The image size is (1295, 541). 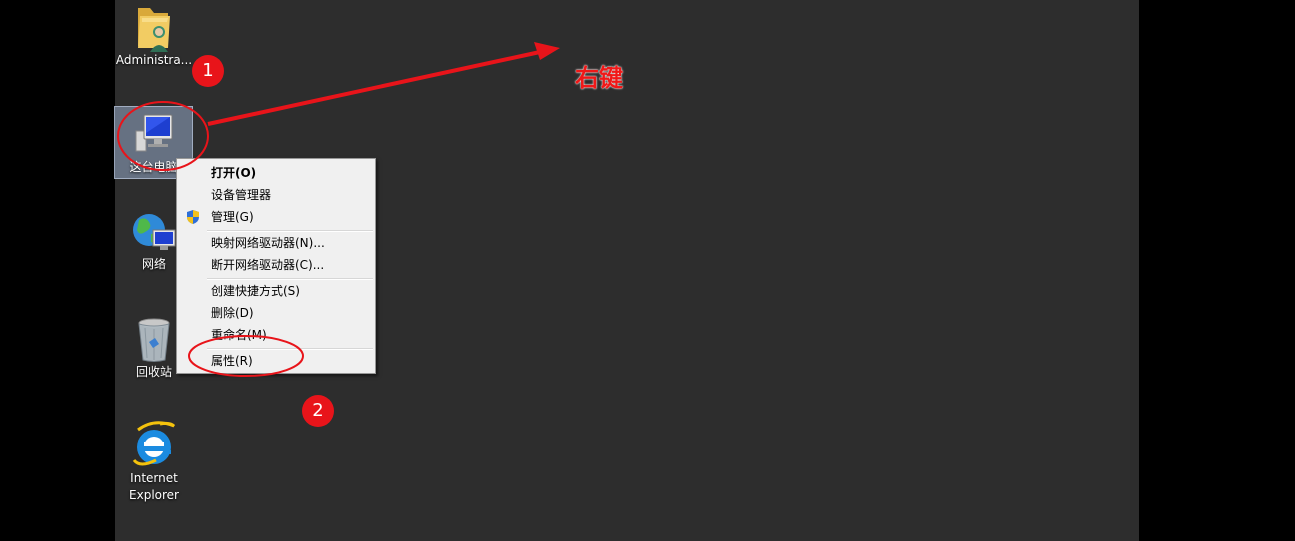 What do you see at coordinates (276, 291) in the screenshot?
I see `menu-item-create-shortcut: 创建快捷方式(S)` at bounding box center [276, 291].